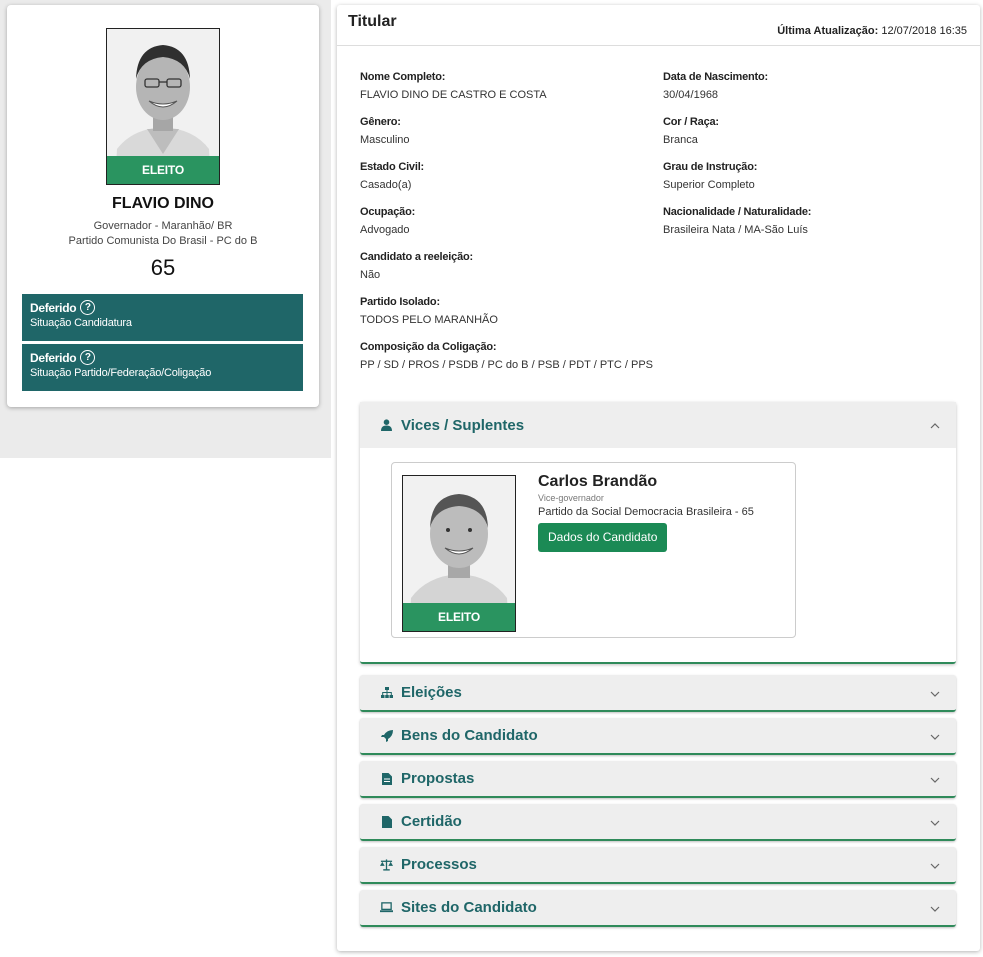  I want to click on status-candidatura: Deferido ? Situação Candidatura, so click(162, 317).